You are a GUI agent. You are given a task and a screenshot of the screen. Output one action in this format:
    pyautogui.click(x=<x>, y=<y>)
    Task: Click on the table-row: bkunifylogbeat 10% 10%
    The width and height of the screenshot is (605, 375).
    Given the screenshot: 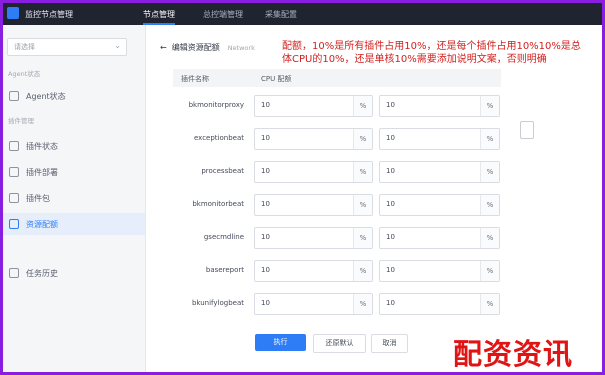 What is the action you would take?
    pyautogui.click(x=374, y=304)
    